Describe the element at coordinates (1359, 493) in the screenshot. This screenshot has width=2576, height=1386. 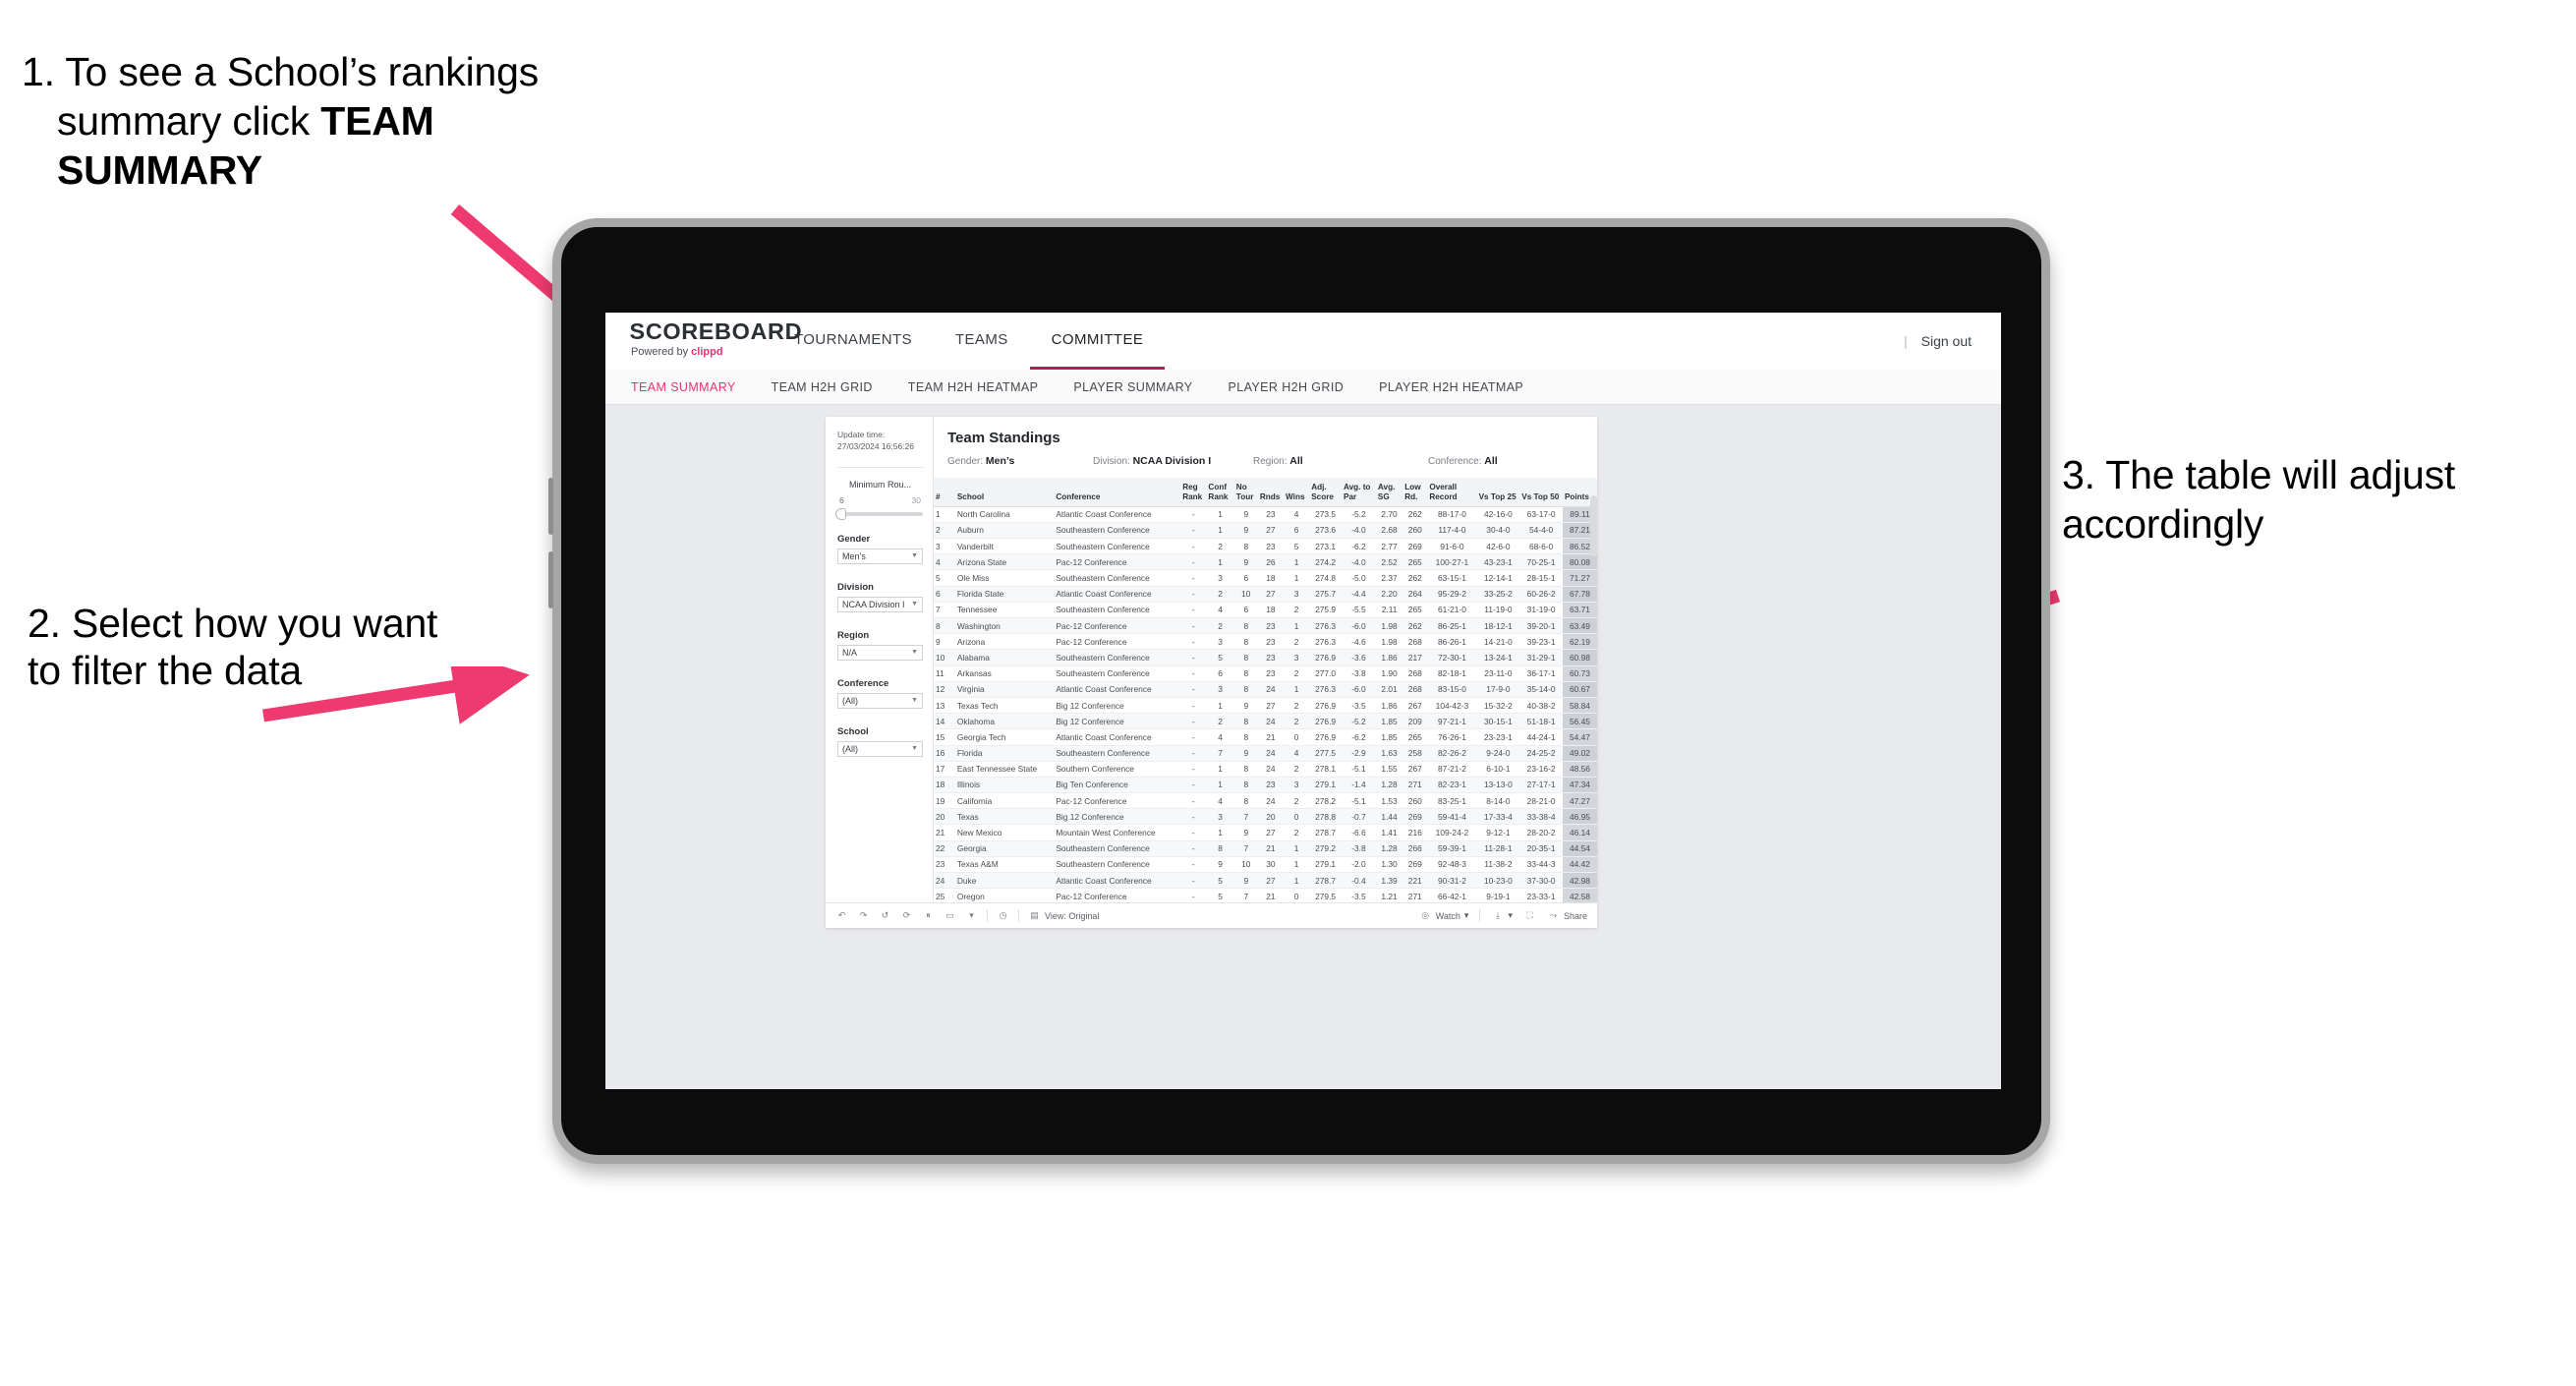
I see `col-header-avg-to-par: Avg. to Par` at that location.